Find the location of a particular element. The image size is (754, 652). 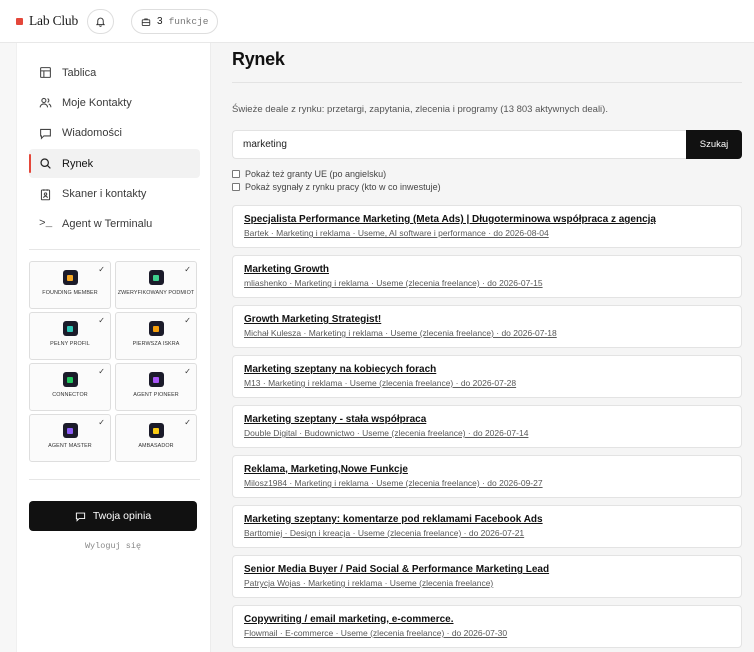

sidebar-divider is located at coordinates (114, 479).